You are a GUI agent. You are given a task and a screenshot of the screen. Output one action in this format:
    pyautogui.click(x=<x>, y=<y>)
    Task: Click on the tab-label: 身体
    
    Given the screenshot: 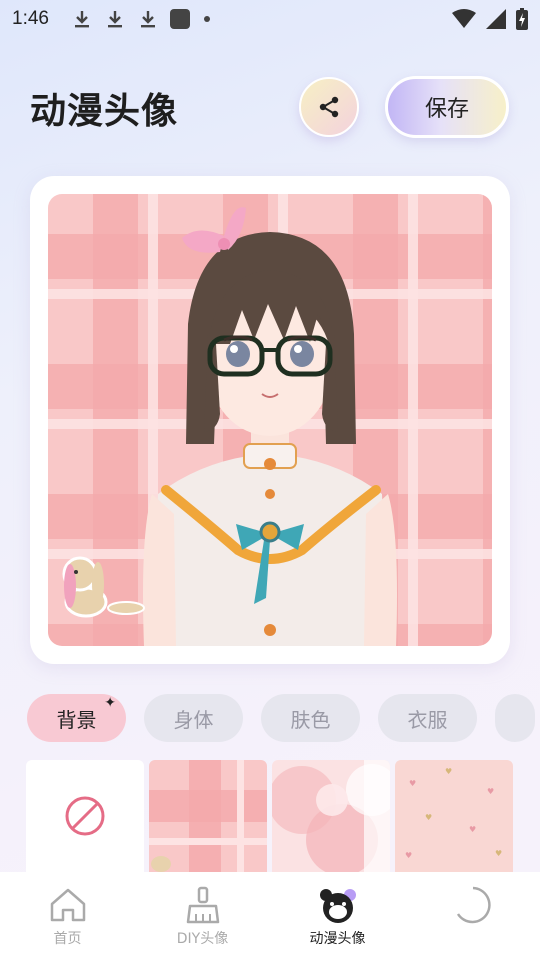 What is the action you would take?
    pyautogui.click(x=193, y=719)
    